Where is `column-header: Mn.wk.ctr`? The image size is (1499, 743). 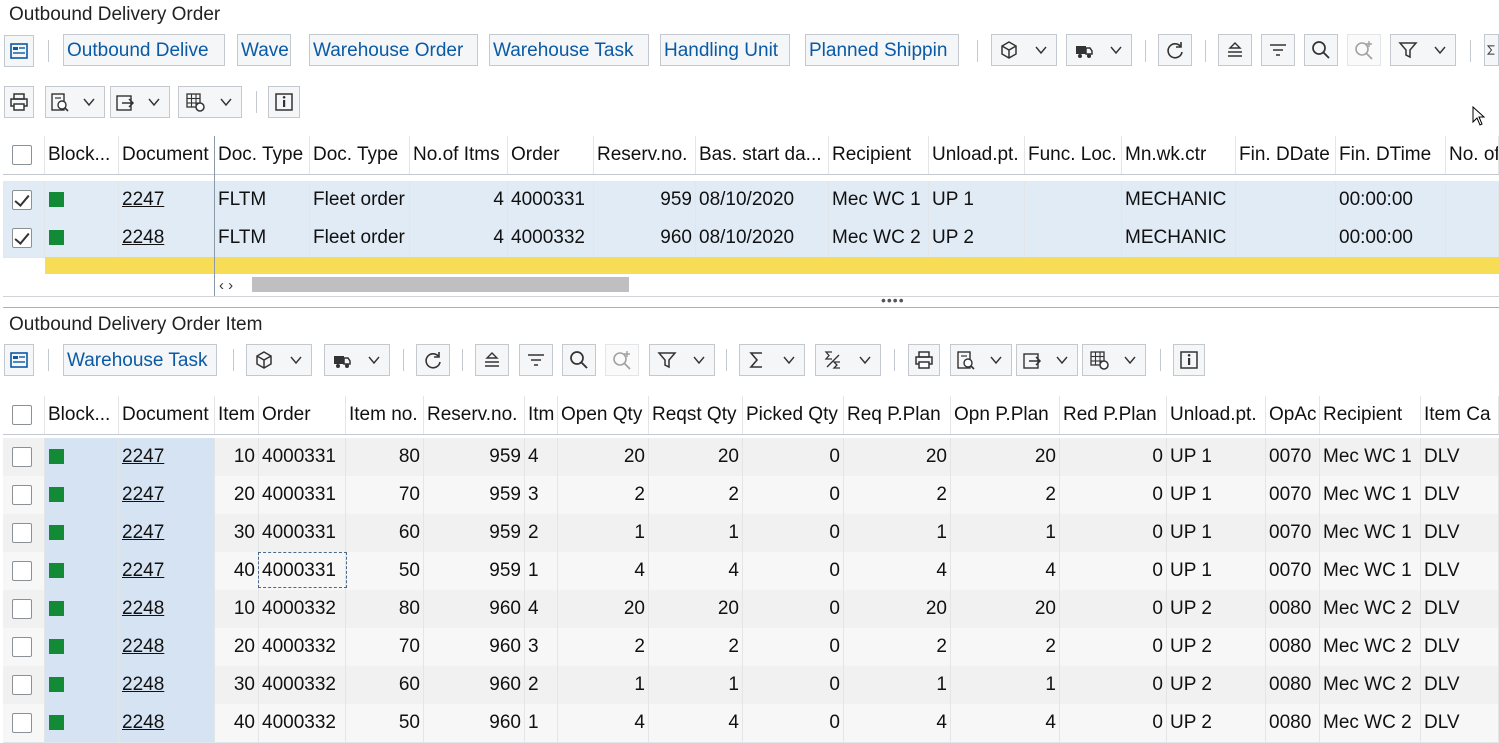 column-header: Mn.wk.ctr is located at coordinates (1179, 155).